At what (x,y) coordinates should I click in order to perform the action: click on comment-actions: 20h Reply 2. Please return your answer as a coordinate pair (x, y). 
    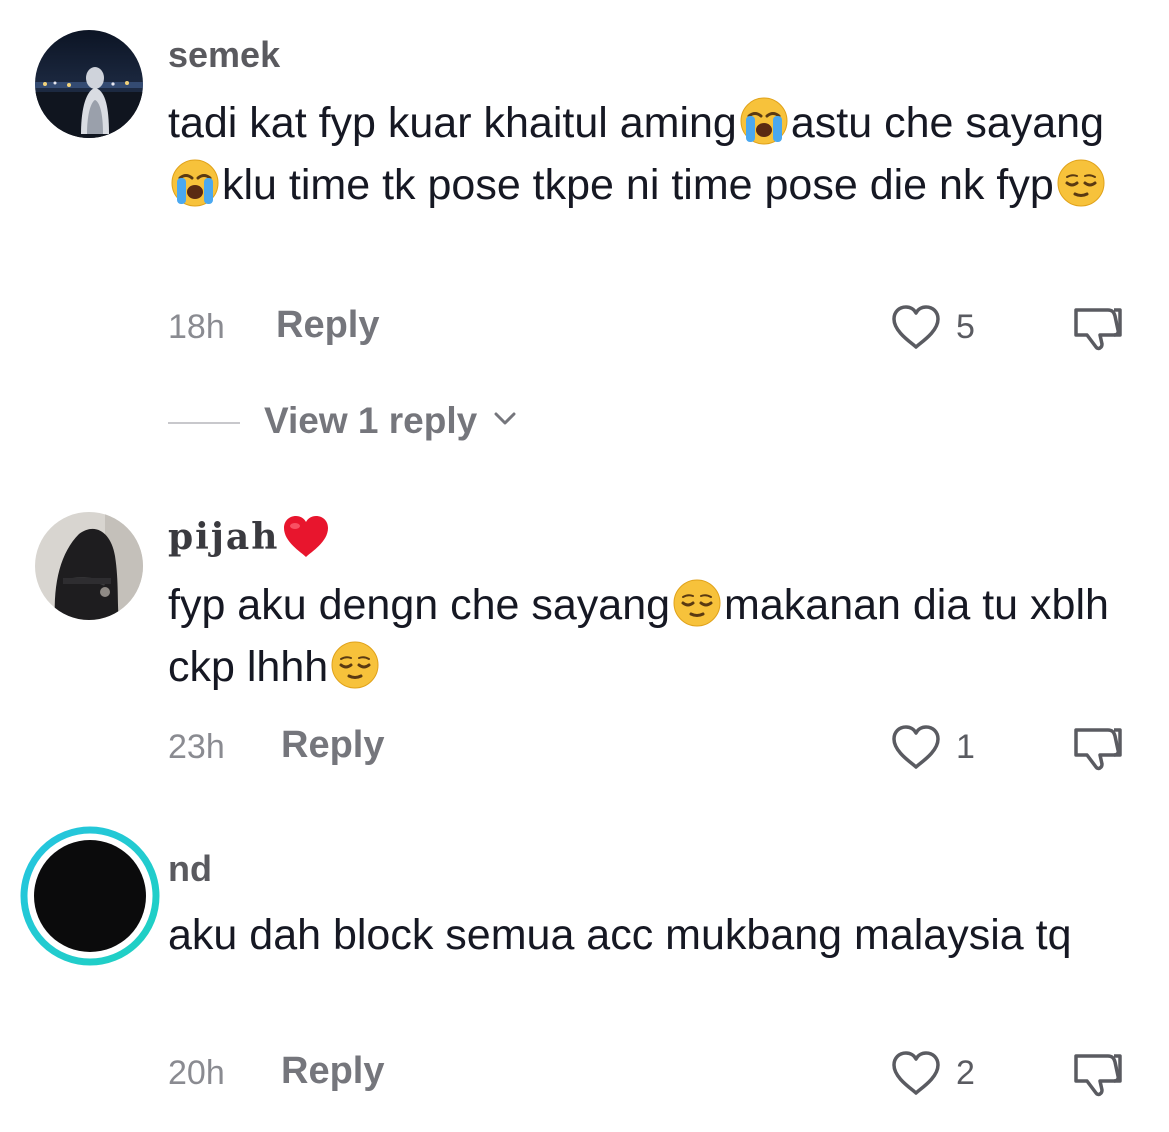
    Looking at the image, I should click on (648, 1073).